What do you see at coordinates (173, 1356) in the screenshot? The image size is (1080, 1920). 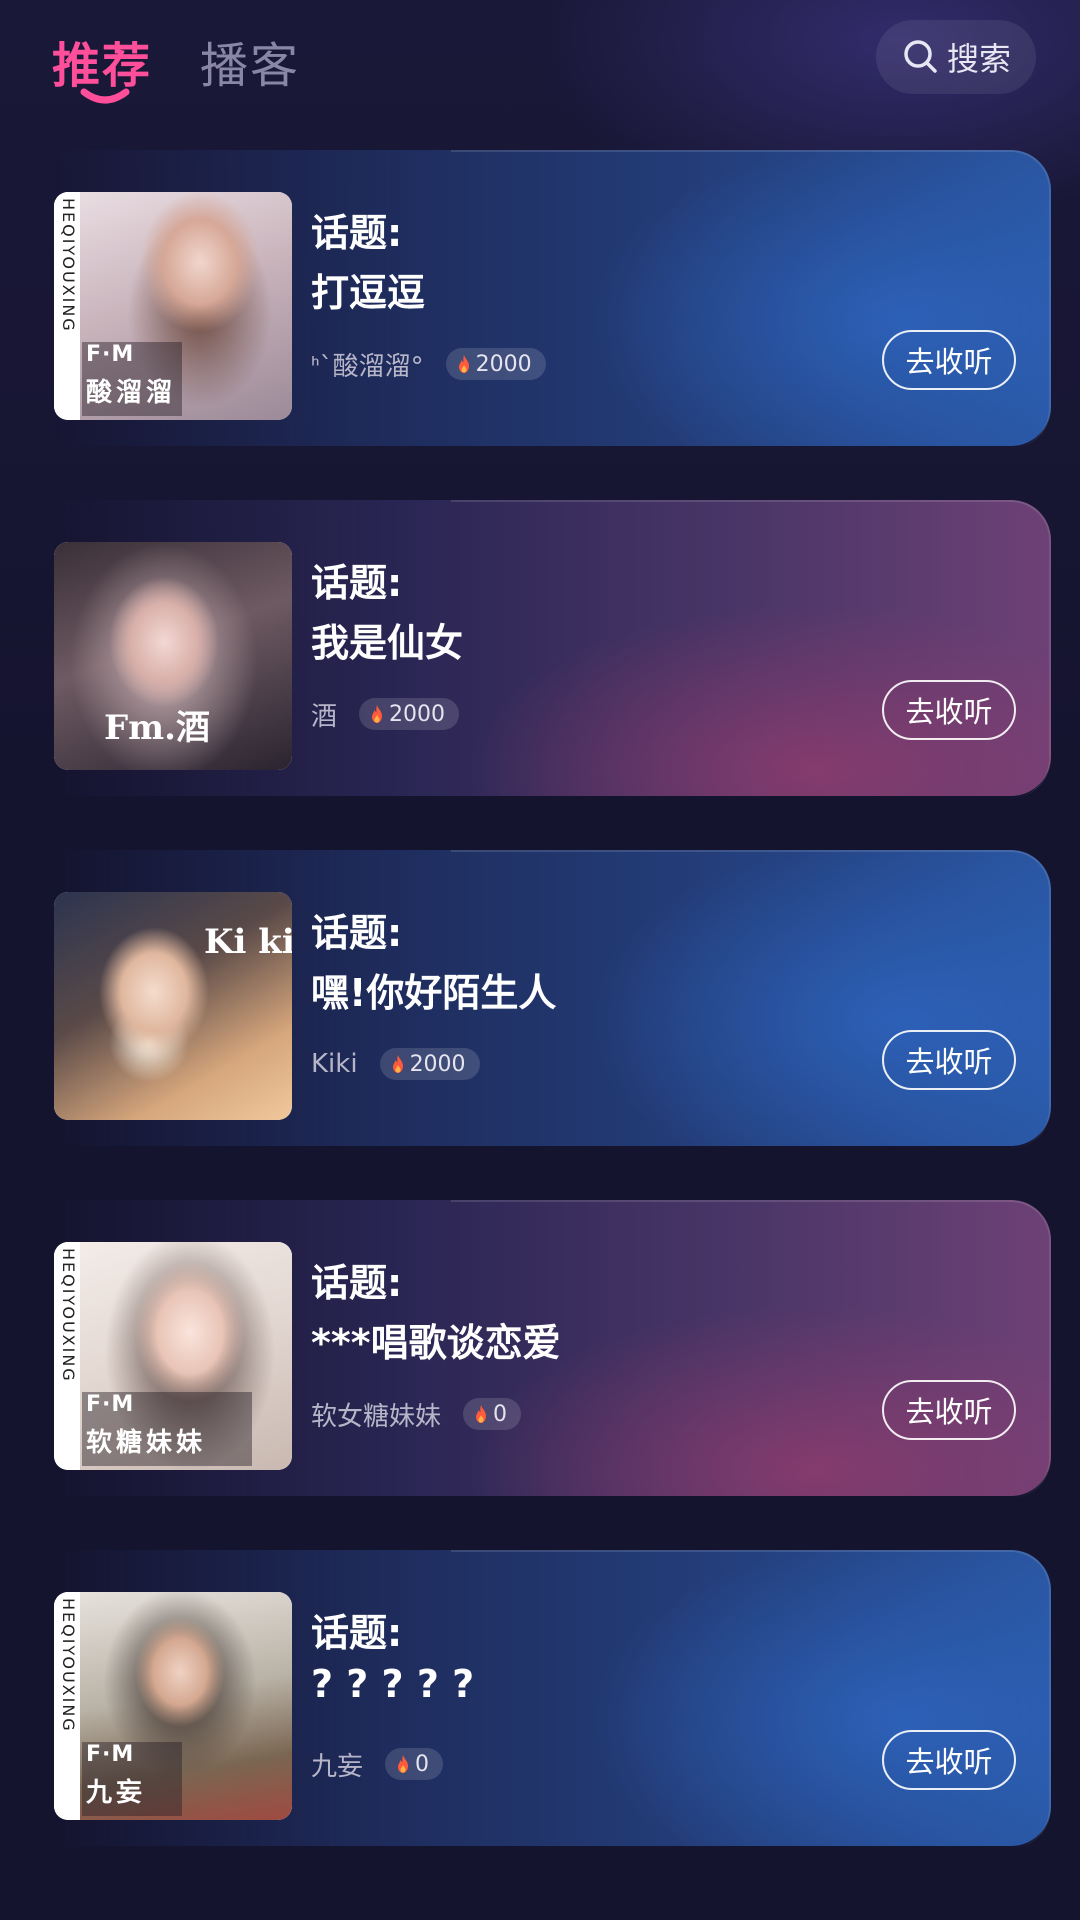 I see `room-cover-image: HEQIYOUXING F·M 软糖妹妹` at bounding box center [173, 1356].